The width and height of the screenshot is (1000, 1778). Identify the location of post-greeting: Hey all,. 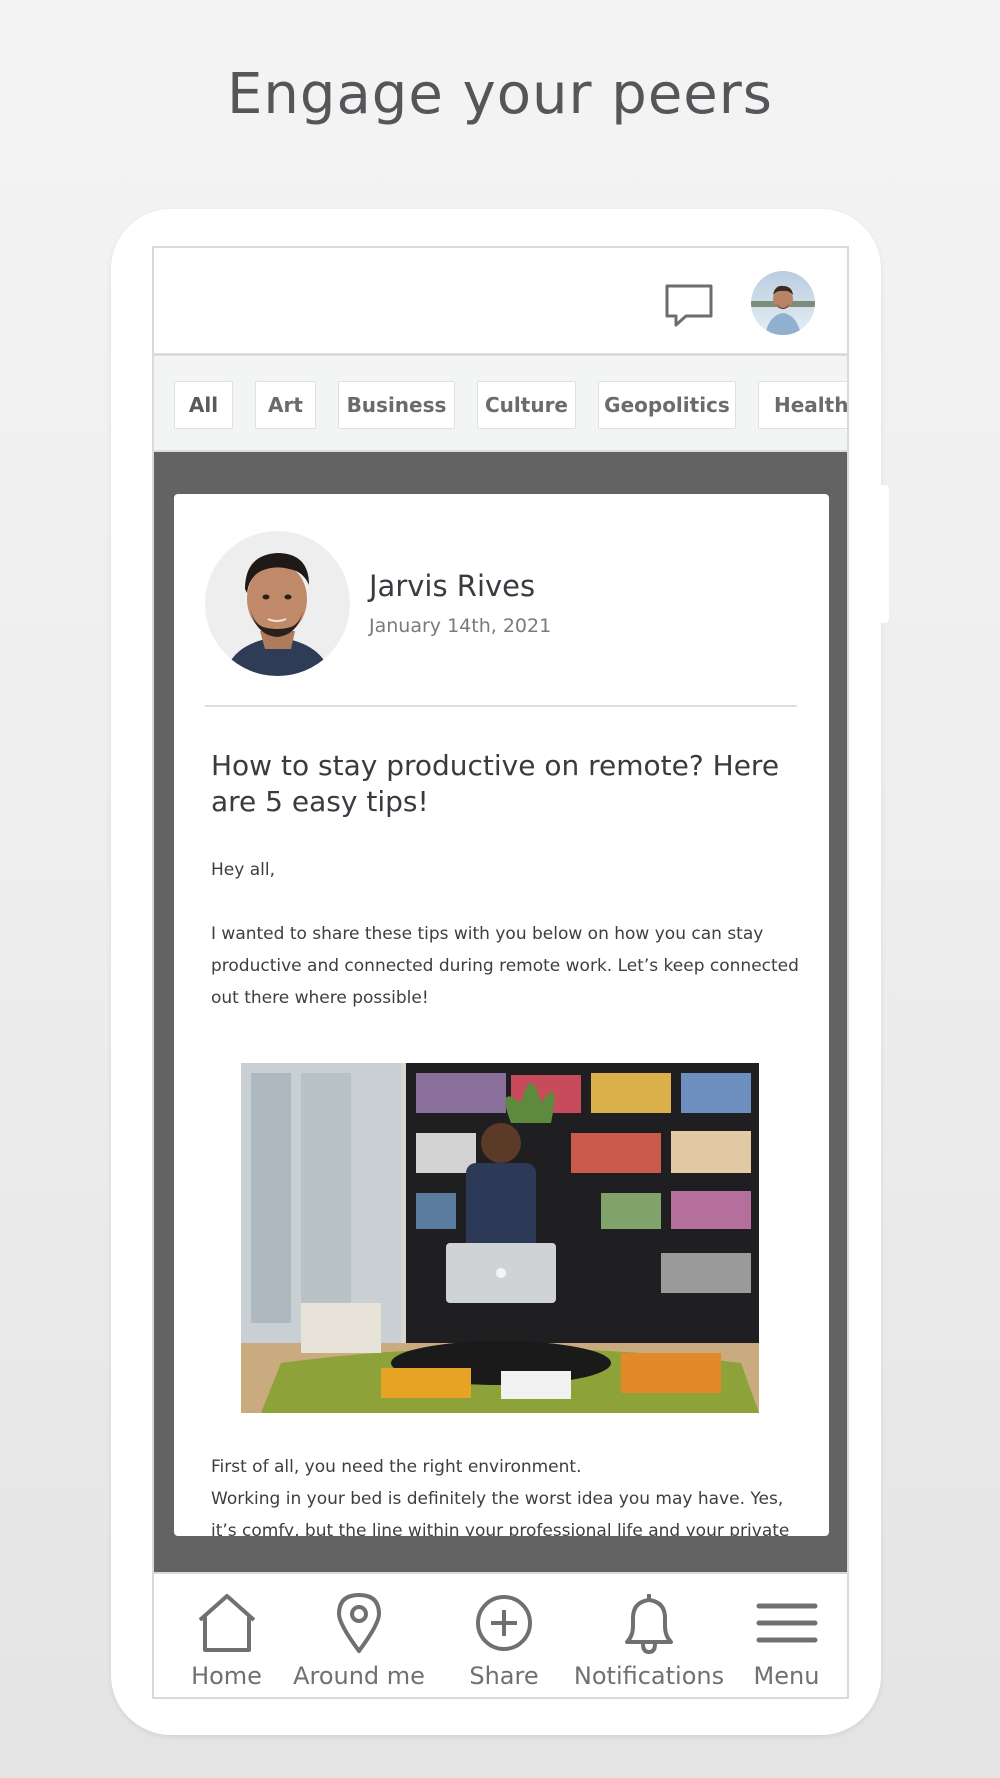
(243, 870).